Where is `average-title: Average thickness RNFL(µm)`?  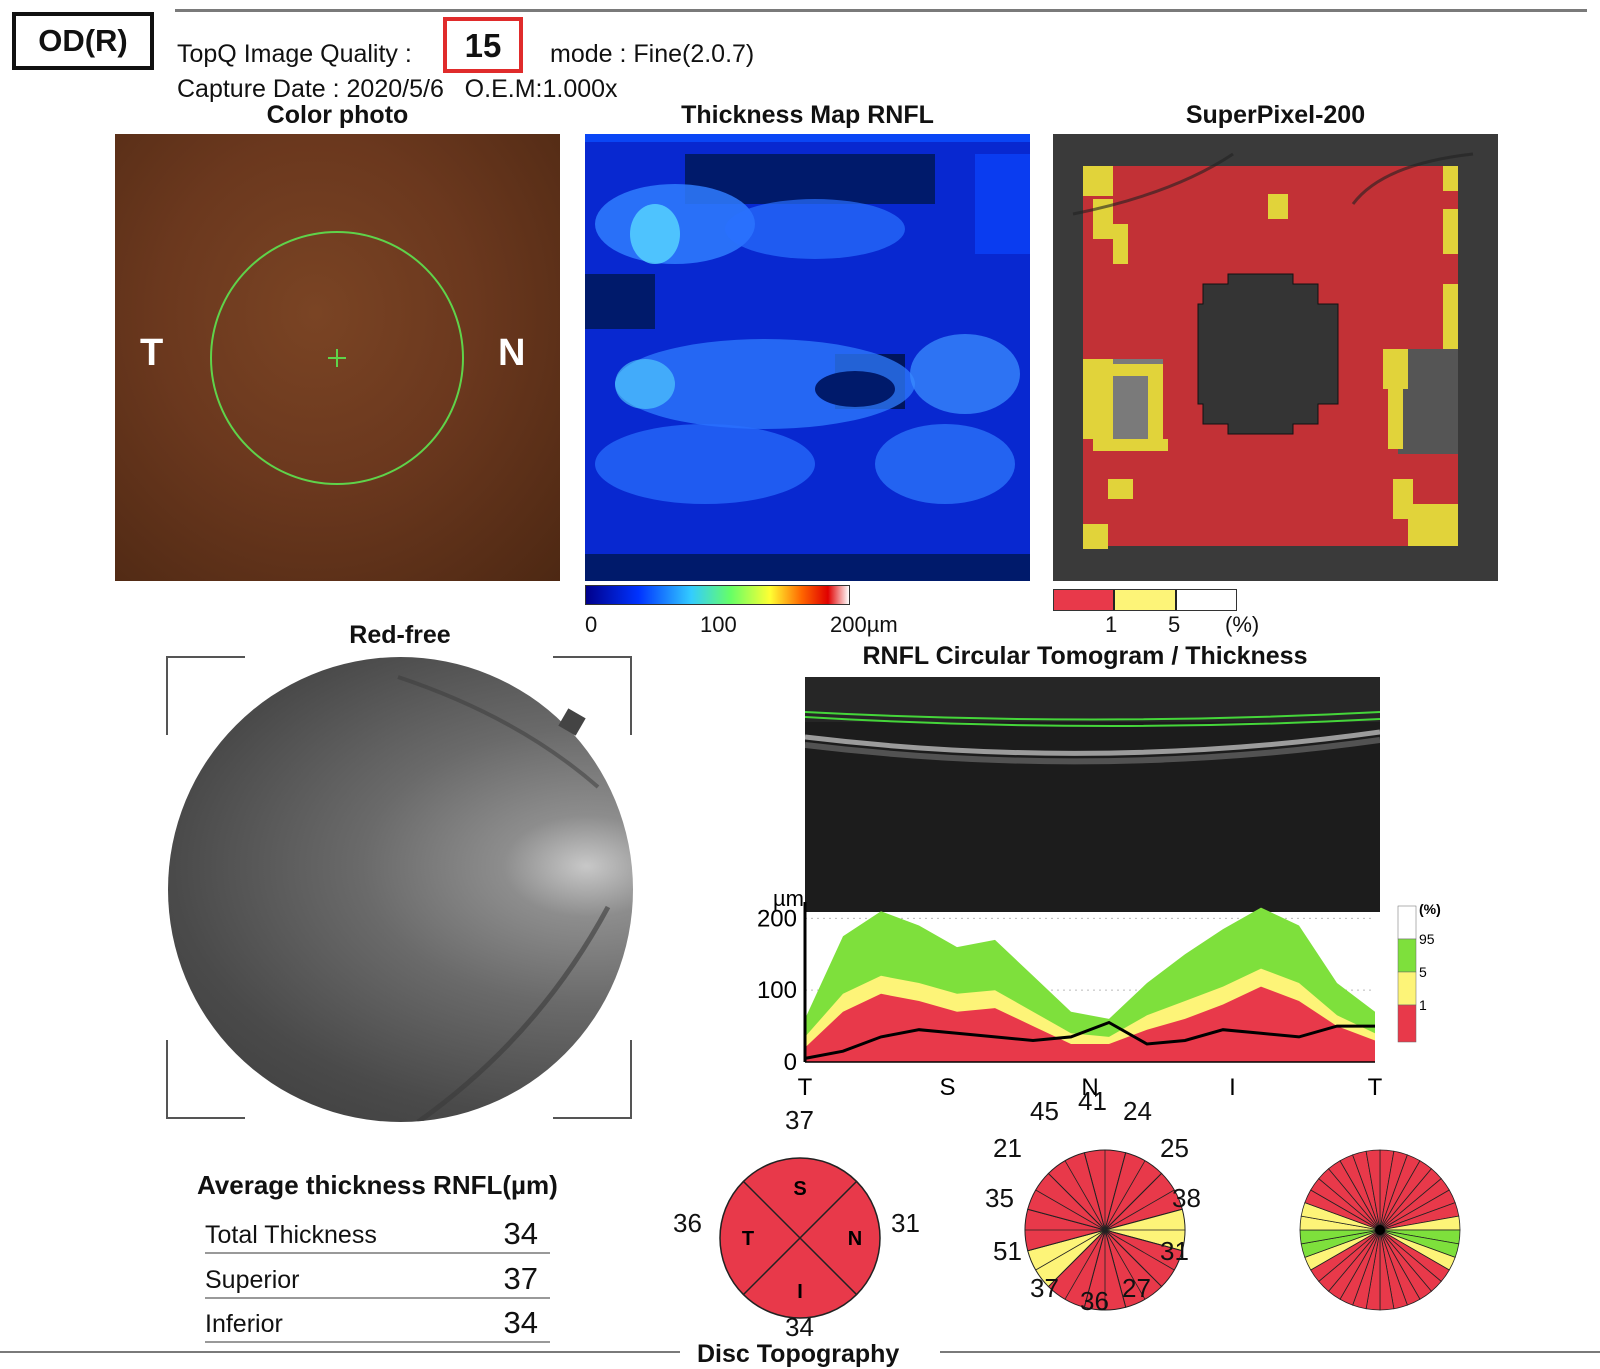 average-title: Average thickness RNFL(µm) is located at coordinates (377, 1185).